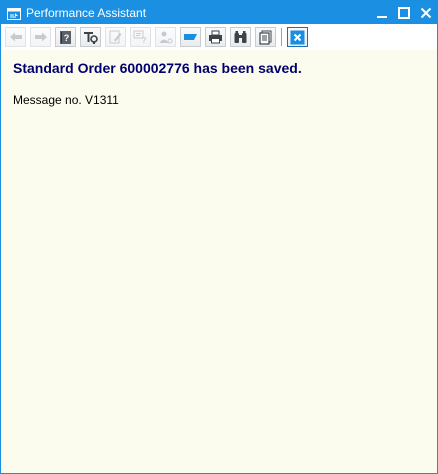 The height and width of the screenshot is (474, 438). What do you see at coordinates (14, 13) in the screenshot?
I see `app-window-icon` at bounding box center [14, 13].